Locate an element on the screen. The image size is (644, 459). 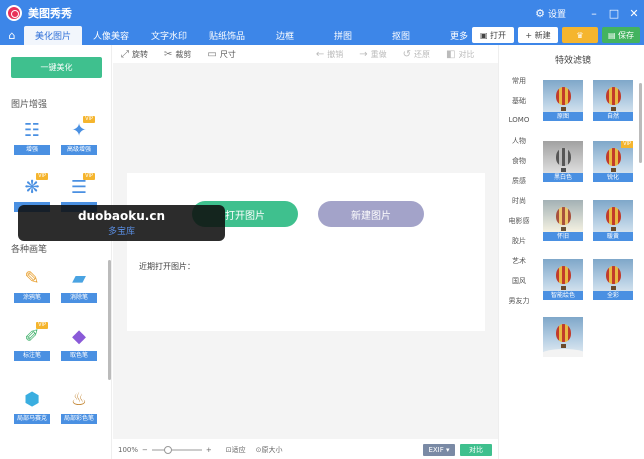
filter-thumb: 智能绘色 is located at coordinates (563, 283).